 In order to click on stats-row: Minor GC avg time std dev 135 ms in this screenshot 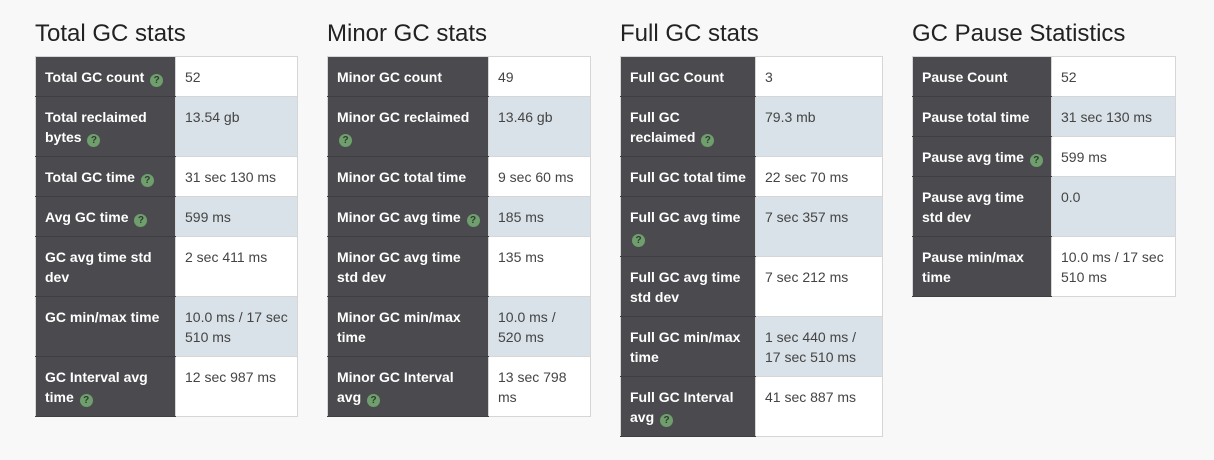, I will do `click(459, 266)`.